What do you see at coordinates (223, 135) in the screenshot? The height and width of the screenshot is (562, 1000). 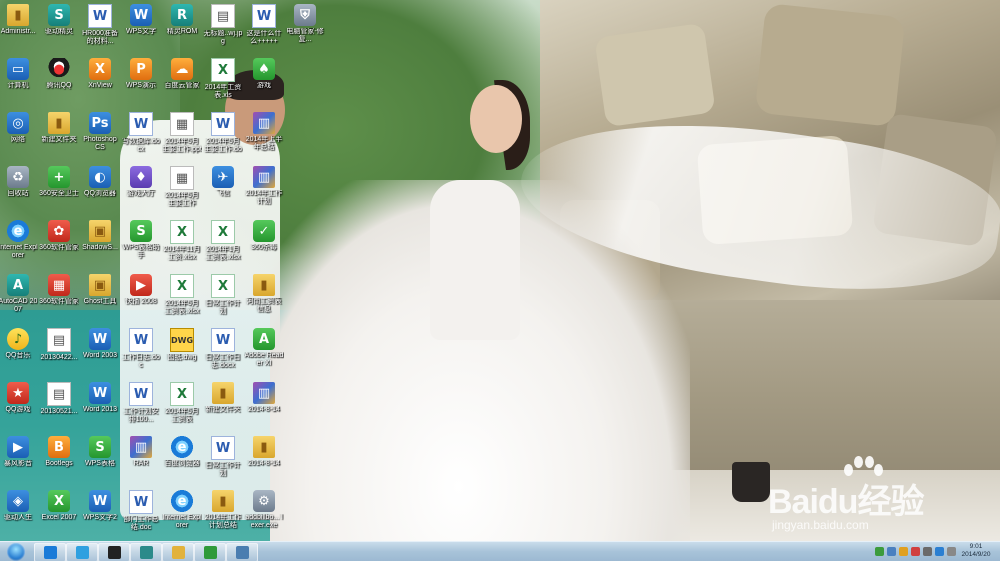 I see `desktop-icon: W 2014年5月主要工作.docx` at bounding box center [223, 135].